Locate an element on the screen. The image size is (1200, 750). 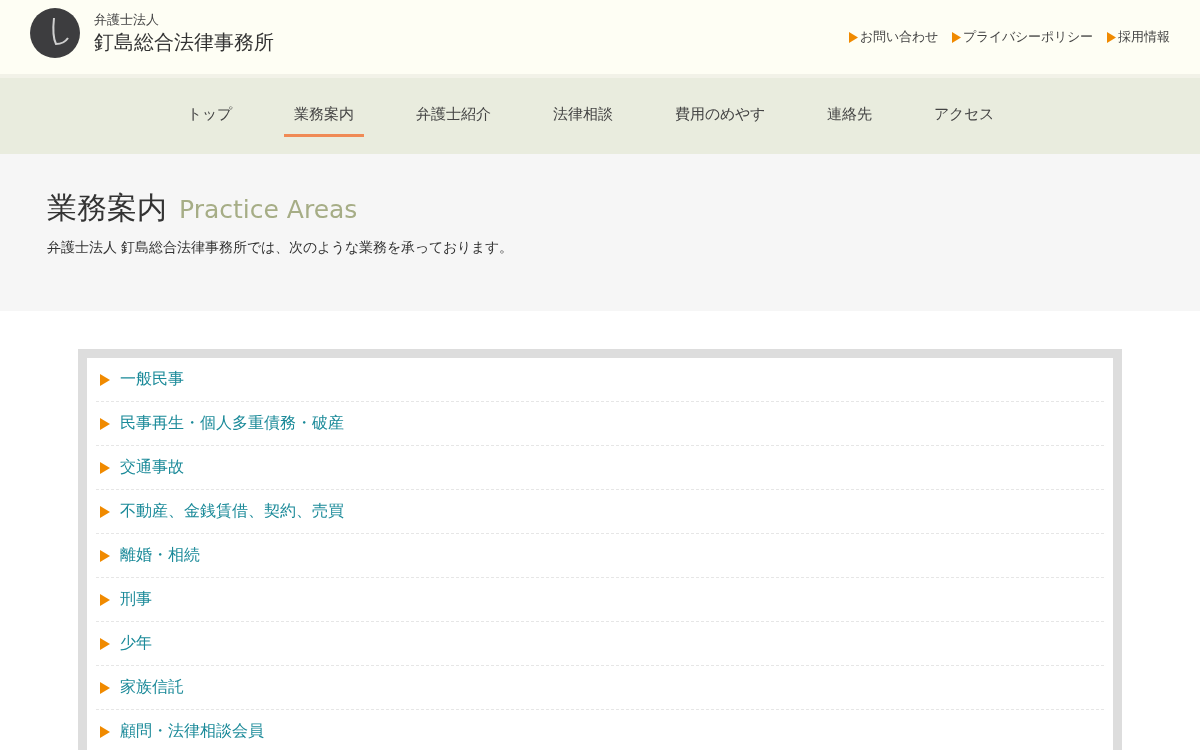
nav-tab: 費用のめやす is located at coordinates (719, 116).